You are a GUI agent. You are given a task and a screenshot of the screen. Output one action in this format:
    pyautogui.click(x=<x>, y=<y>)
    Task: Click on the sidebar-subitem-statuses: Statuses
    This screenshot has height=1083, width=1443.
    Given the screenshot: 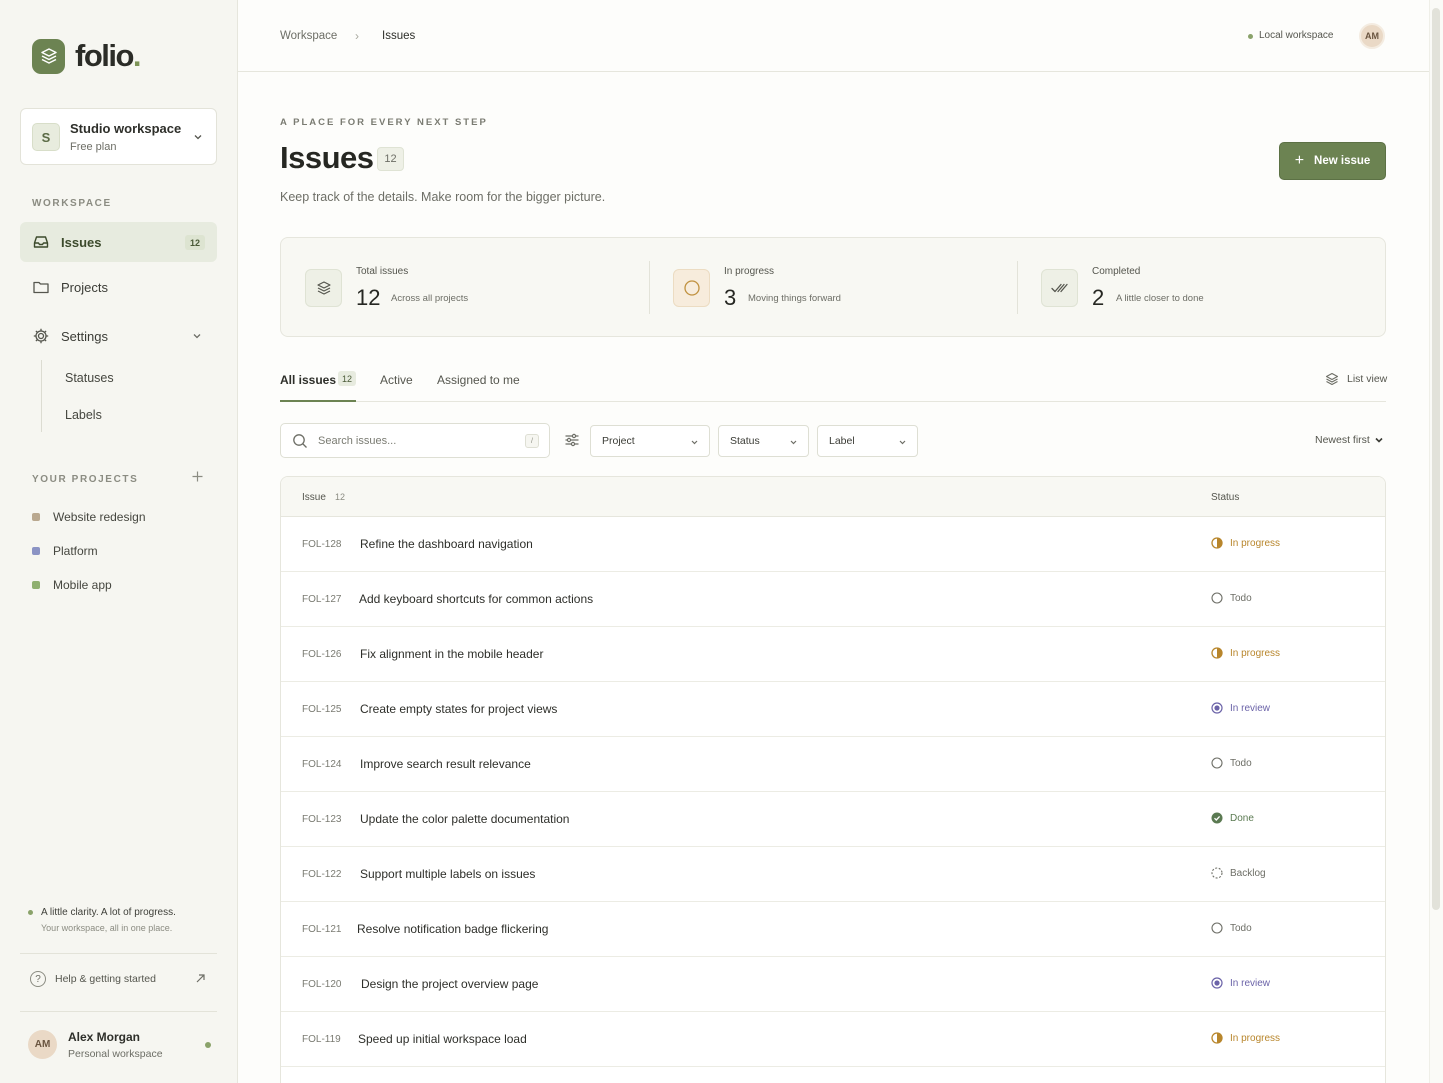 What is the action you would take?
    pyautogui.click(x=89, y=378)
    